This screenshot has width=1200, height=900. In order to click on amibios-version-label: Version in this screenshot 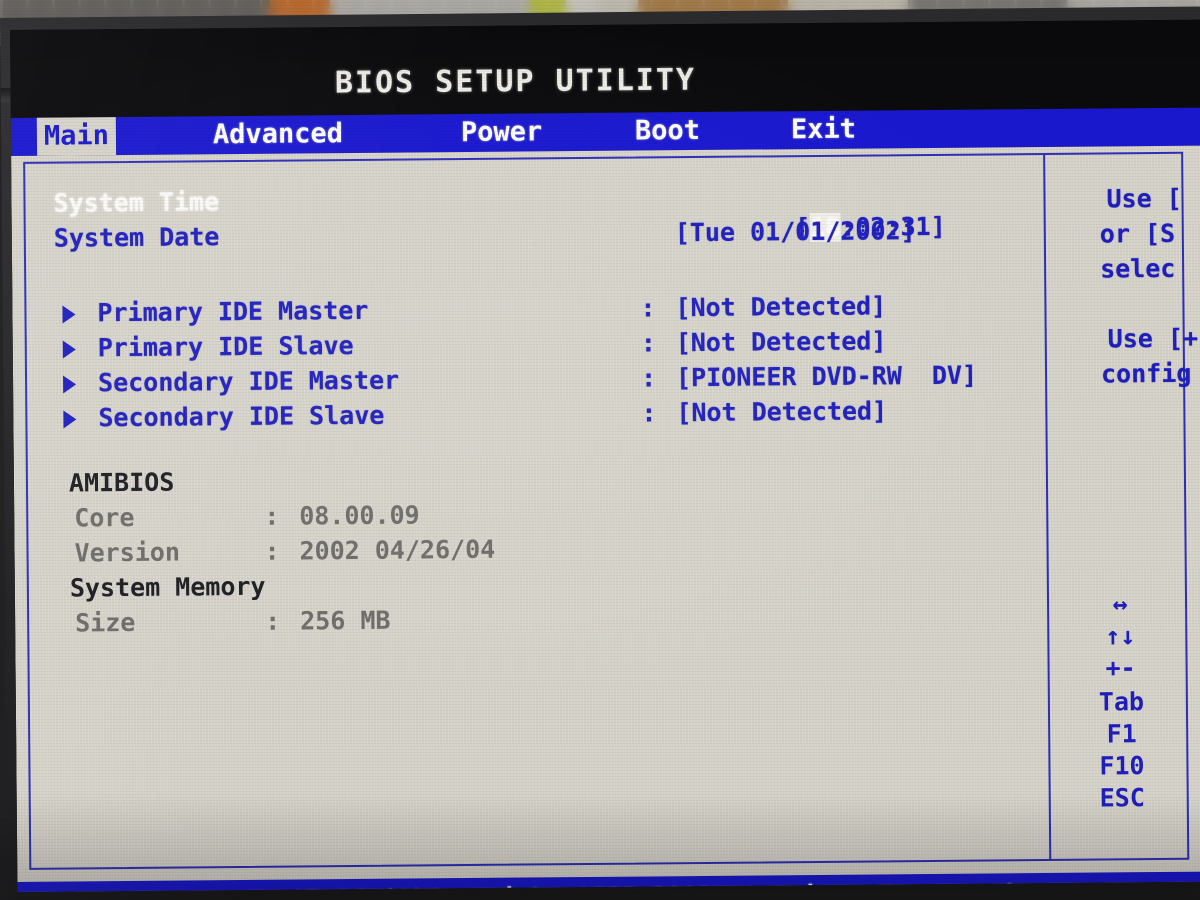, I will do `click(127, 552)`.